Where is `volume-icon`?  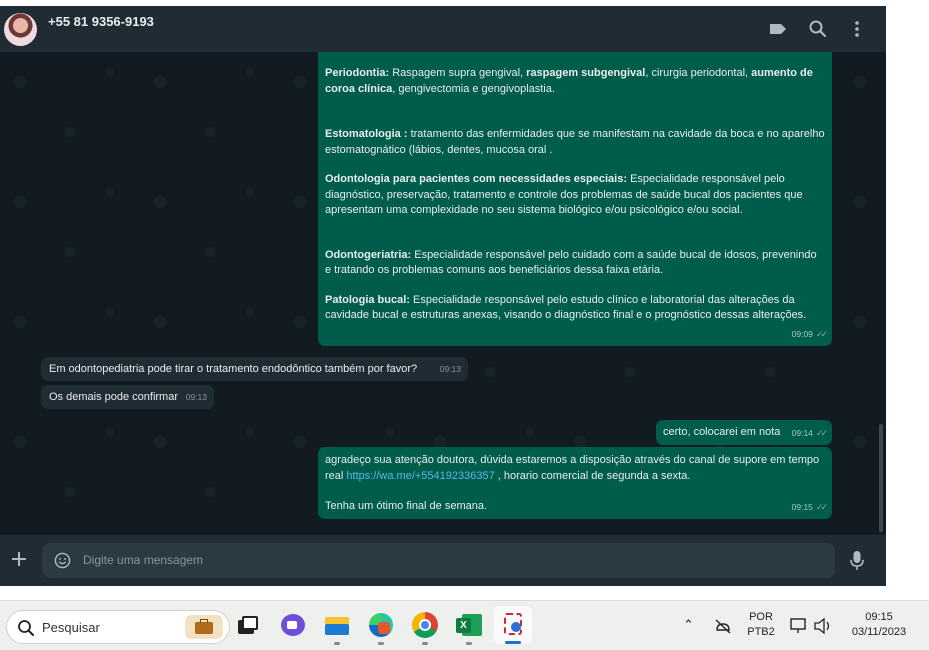 volume-icon is located at coordinates (823, 626).